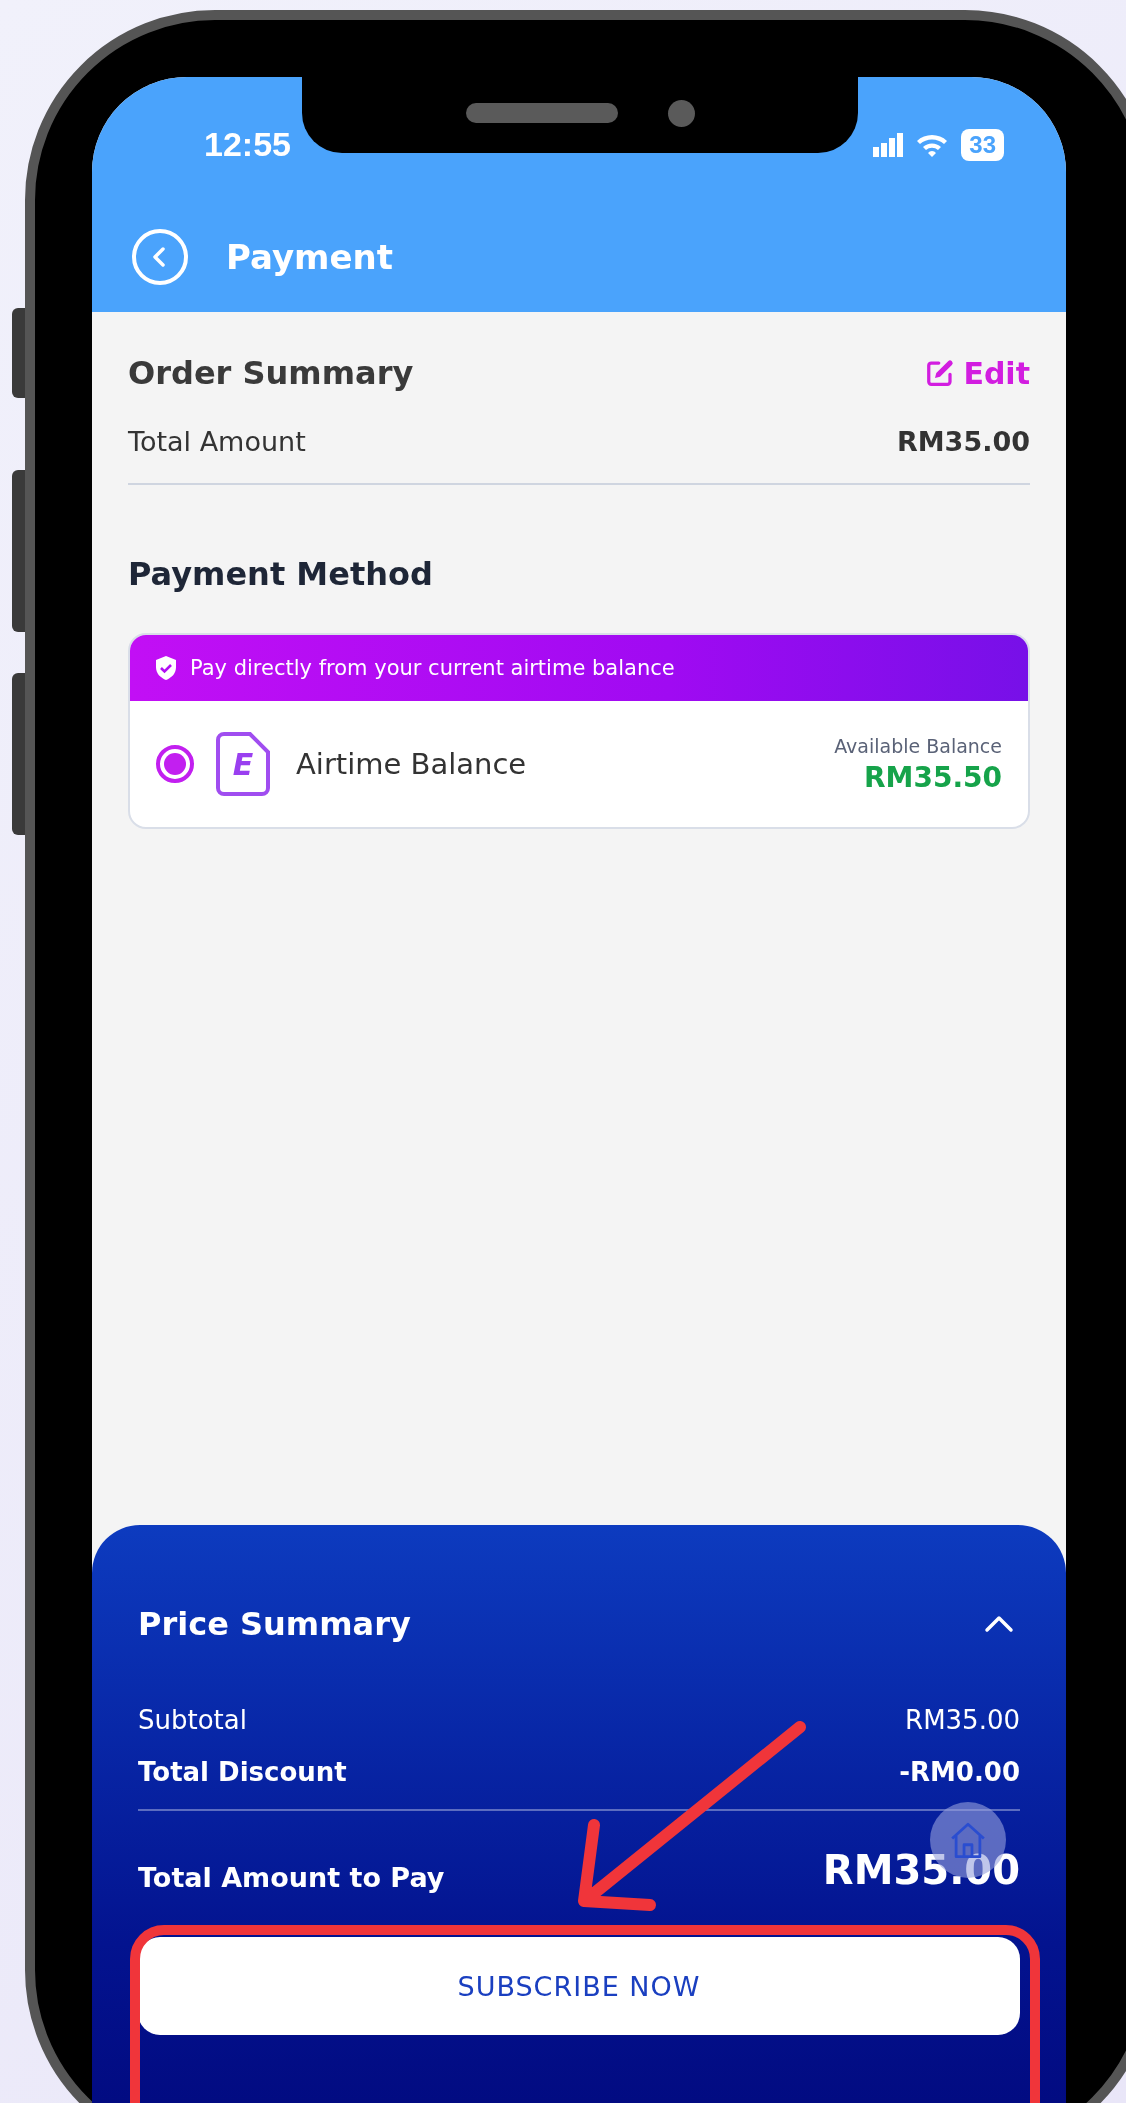  I want to click on price-value: -RM0.00, so click(959, 1772).